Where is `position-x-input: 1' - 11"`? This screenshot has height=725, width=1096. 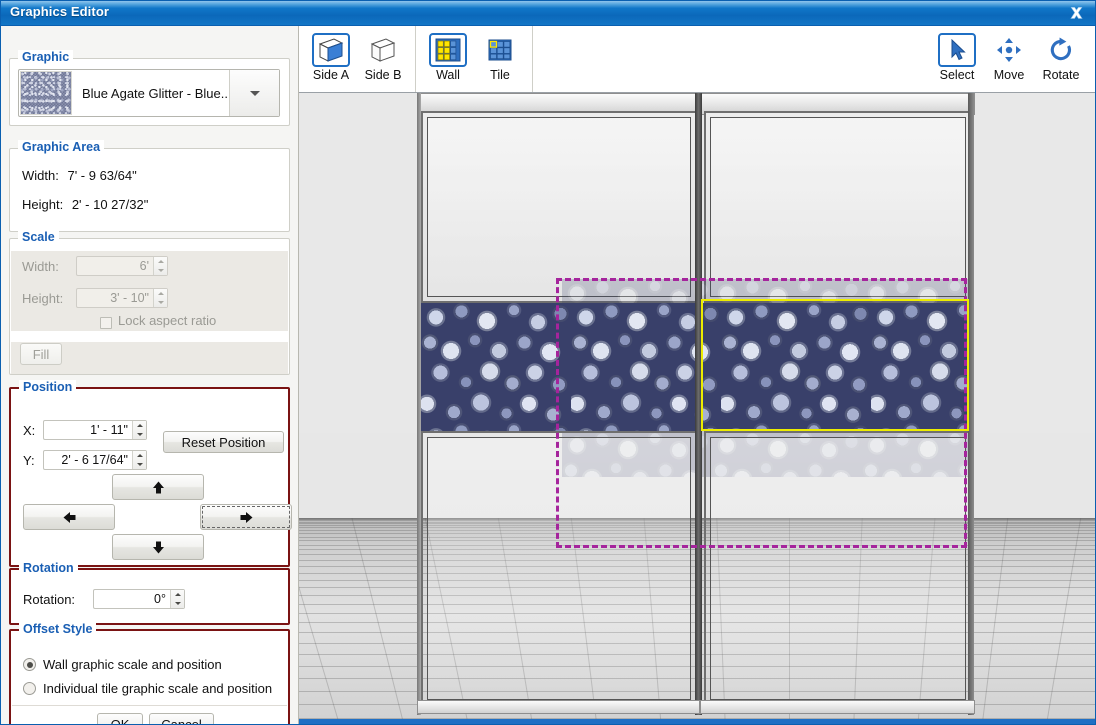
position-x-input: 1' - 11" is located at coordinates (95, 430).